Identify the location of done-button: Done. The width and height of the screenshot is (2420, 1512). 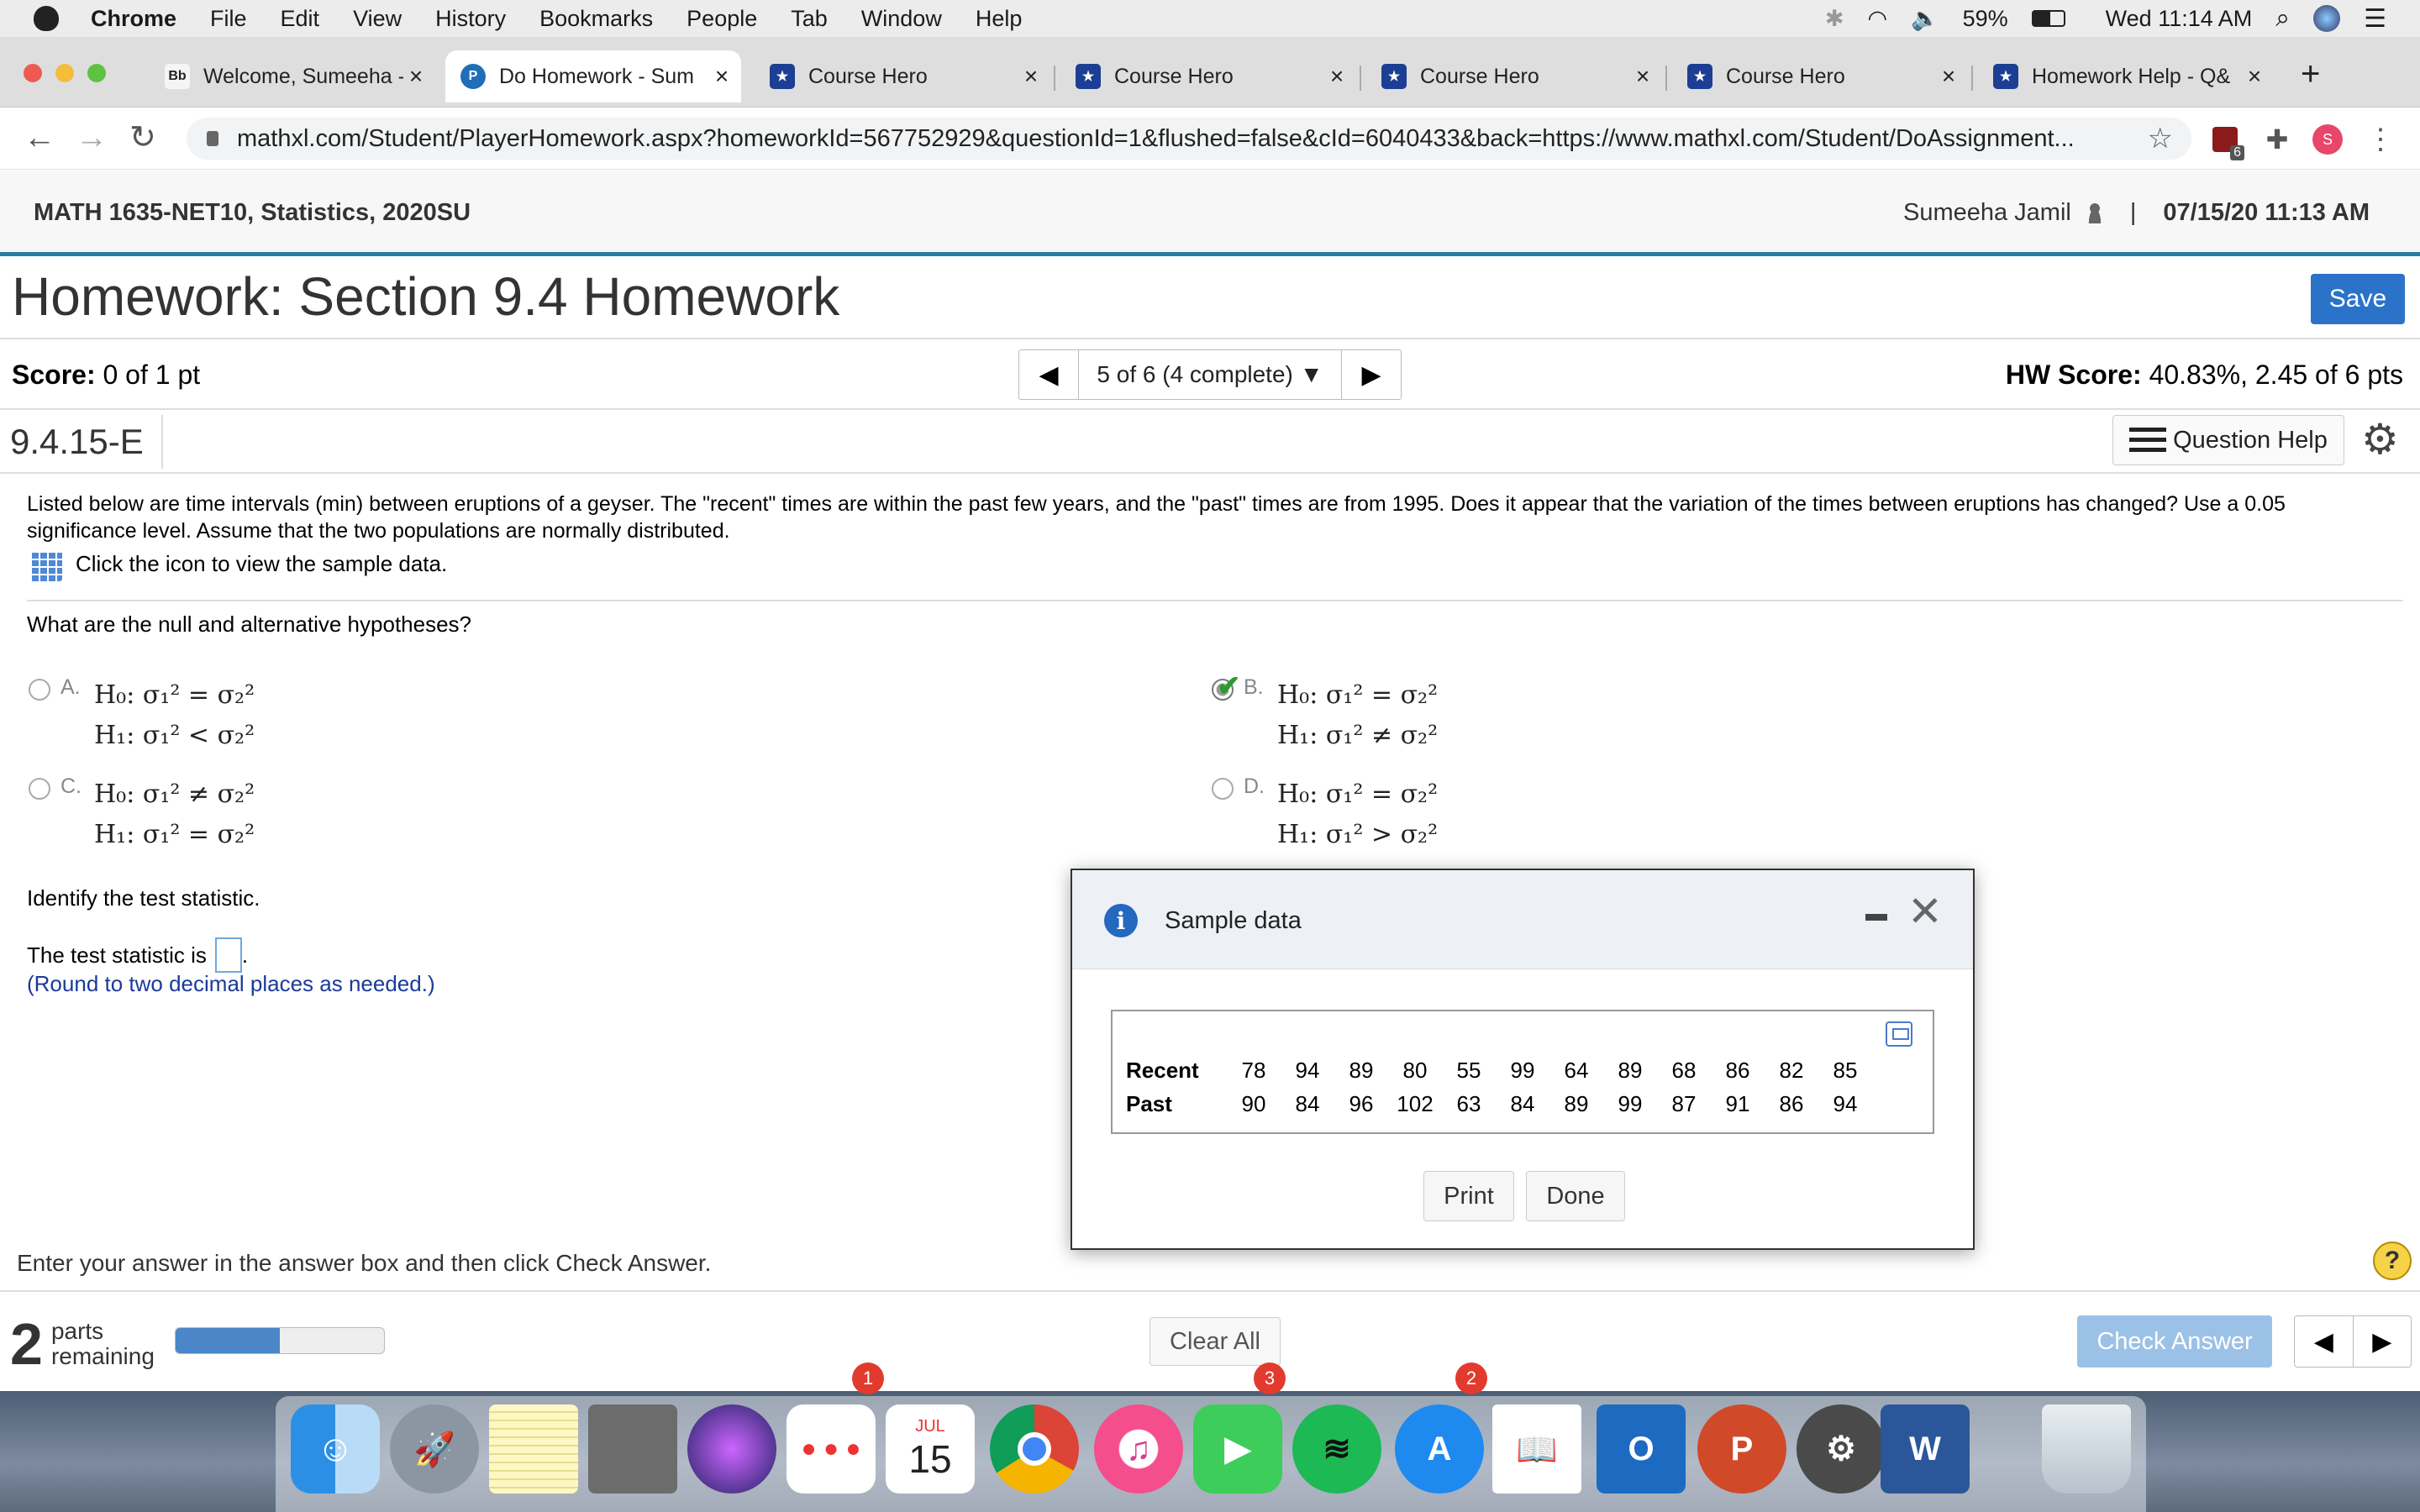
(1575, 1196).